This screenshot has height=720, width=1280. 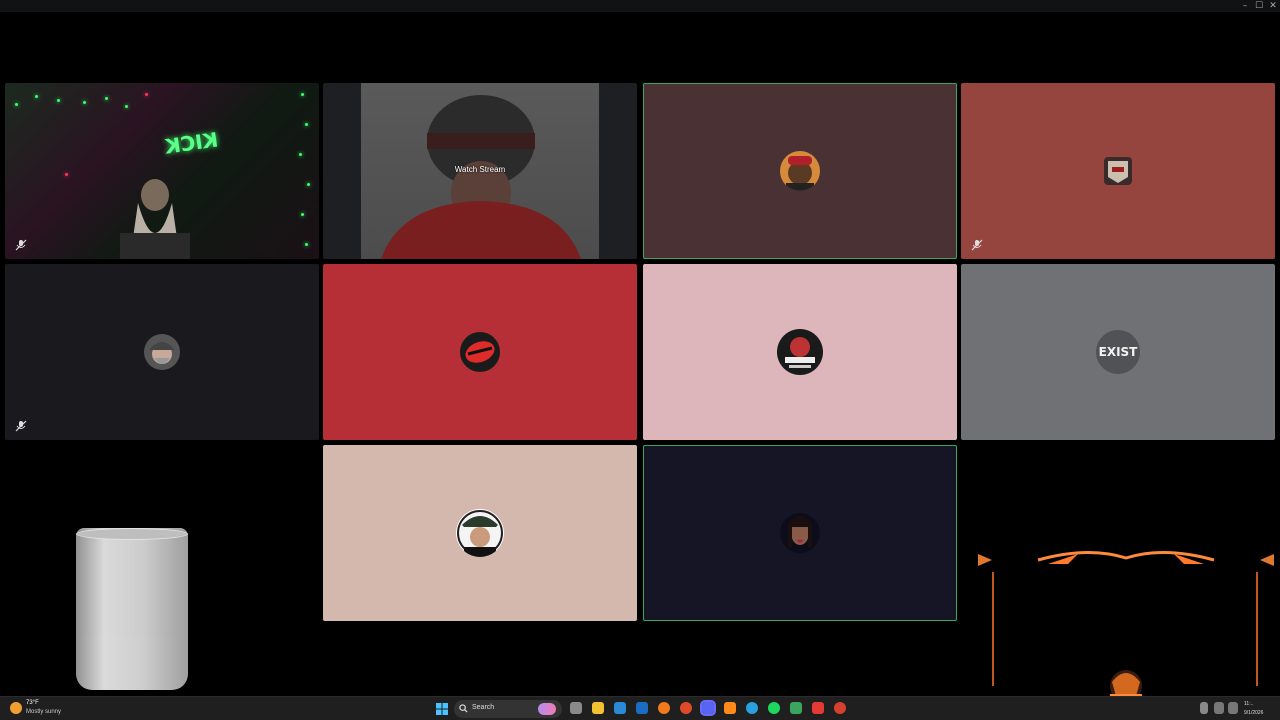 I want to click on chrome-icon, so click(x=686, y=708).